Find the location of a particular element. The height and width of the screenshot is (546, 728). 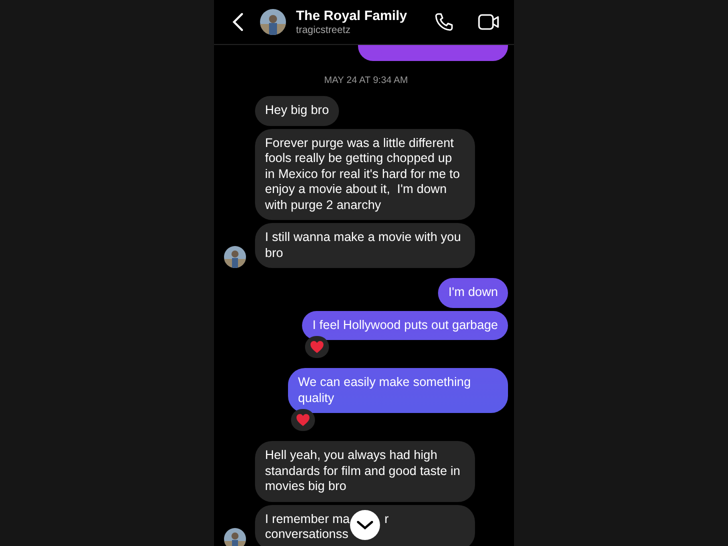

received-message: Hell yeah, you always had high standards for film and good taste in movies big bro is located at coordinates (365, 471).